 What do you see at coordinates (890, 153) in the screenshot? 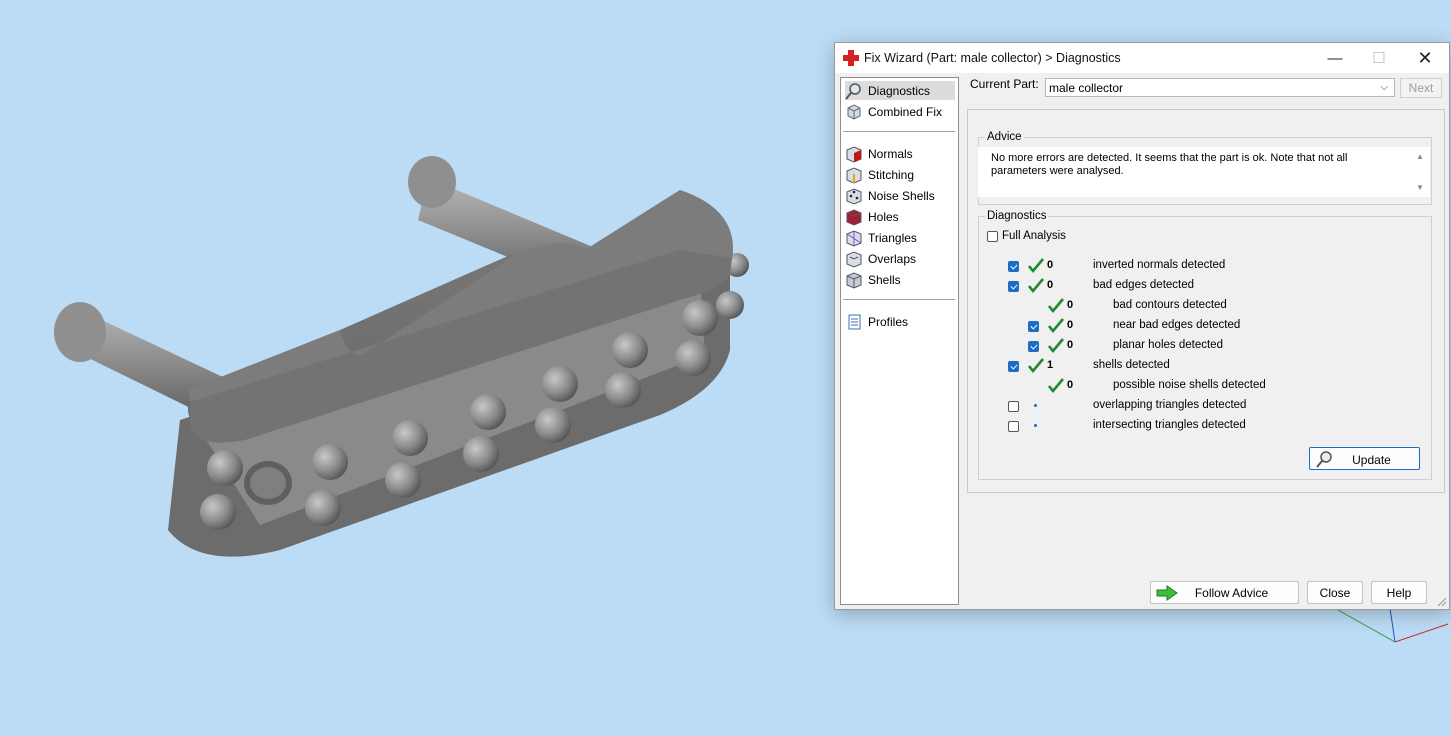
I see `nav-label: Normals` at bounding box center [890, 153].